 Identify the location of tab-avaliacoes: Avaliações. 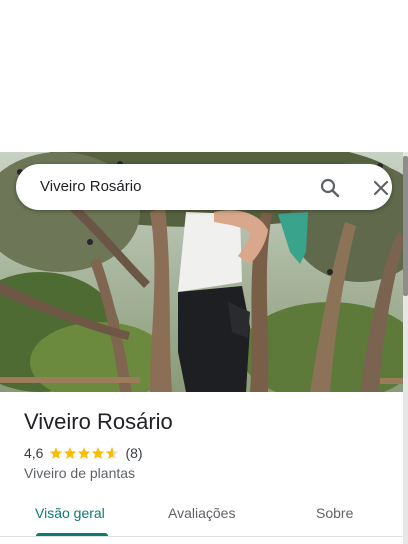
(201, 513).